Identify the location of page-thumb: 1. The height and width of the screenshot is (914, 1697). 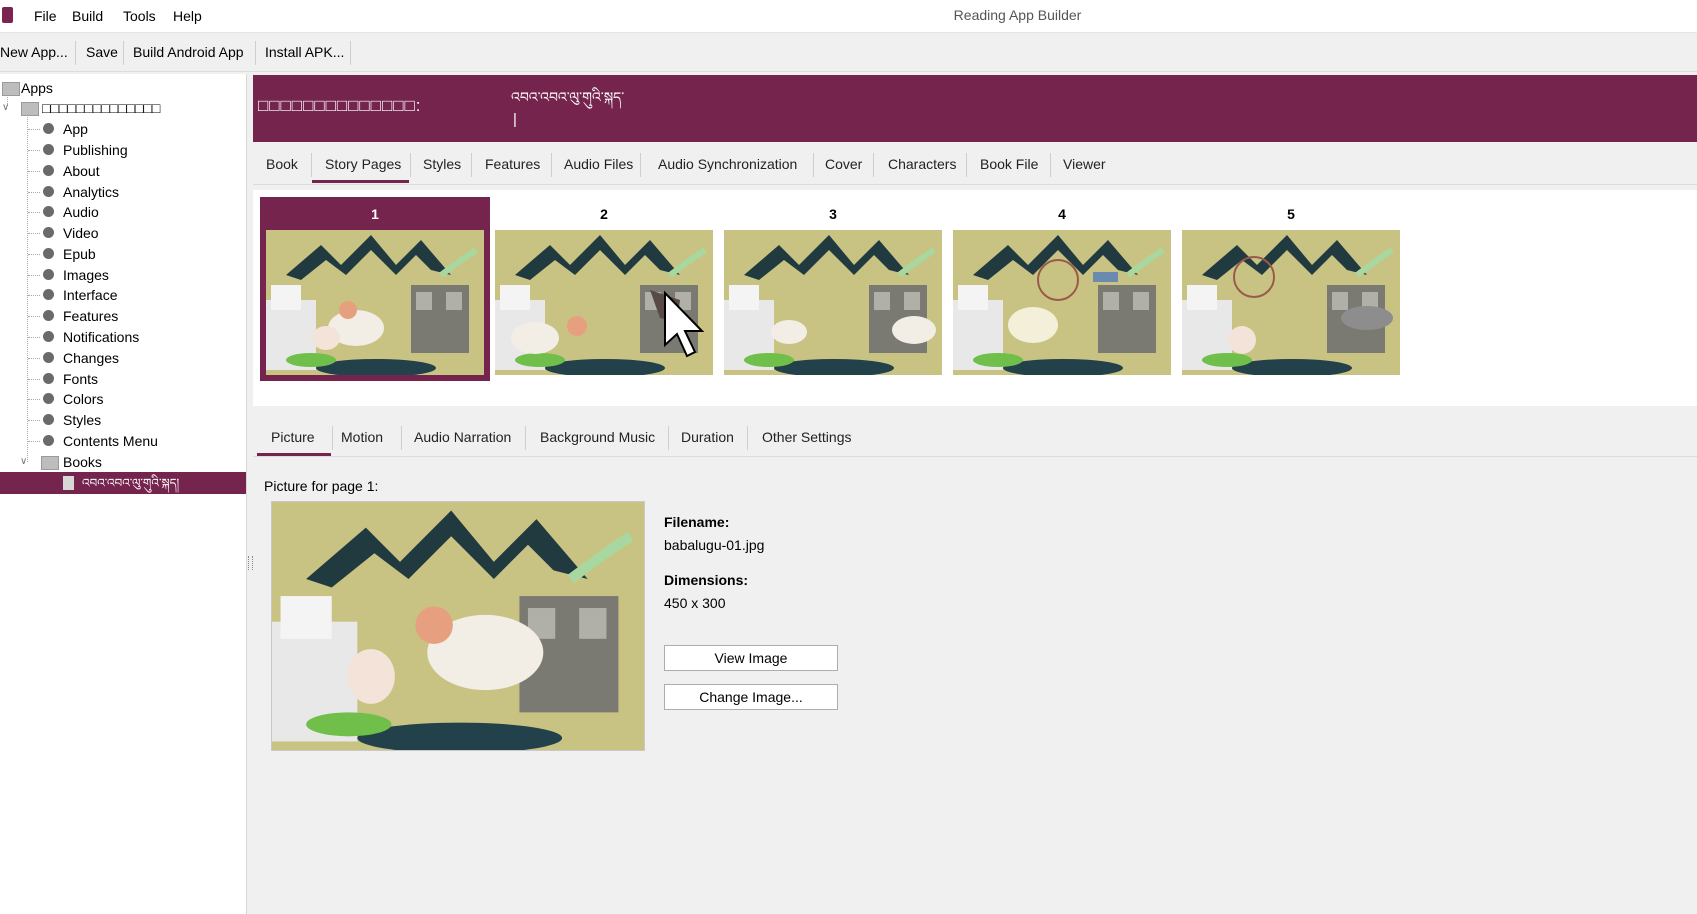
(375, 290).